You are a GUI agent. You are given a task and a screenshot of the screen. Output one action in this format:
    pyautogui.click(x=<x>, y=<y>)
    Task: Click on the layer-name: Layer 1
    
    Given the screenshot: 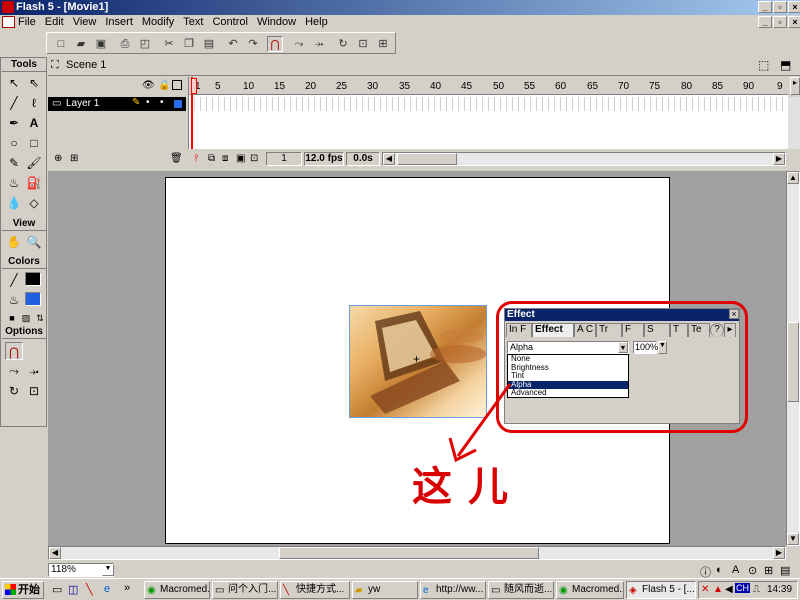 What is the action you would take?
    pyautogui.click(x=82, y=103)
    